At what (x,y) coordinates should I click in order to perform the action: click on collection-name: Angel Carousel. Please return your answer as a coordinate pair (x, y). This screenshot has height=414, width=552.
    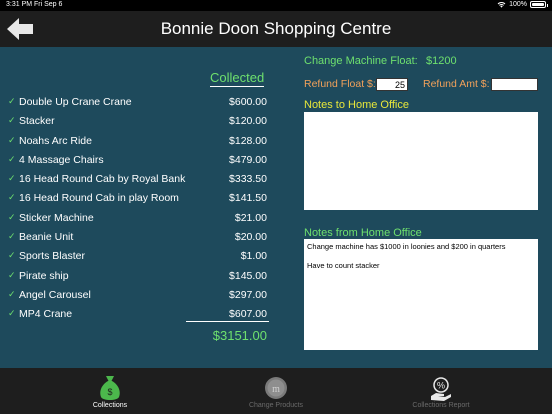
    Looking at the image, I should click on (55, 294).